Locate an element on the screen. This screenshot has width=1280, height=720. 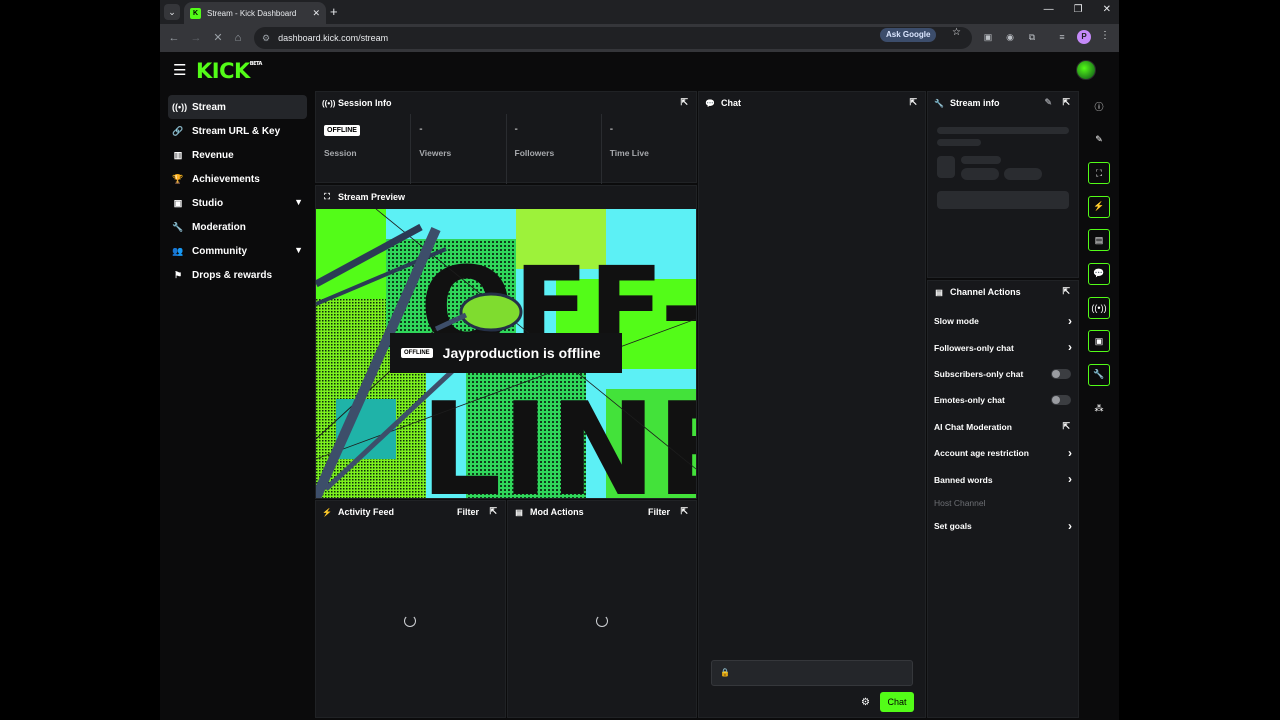
lightning-icon: ⚡ is located at coordinates (1099, 206).